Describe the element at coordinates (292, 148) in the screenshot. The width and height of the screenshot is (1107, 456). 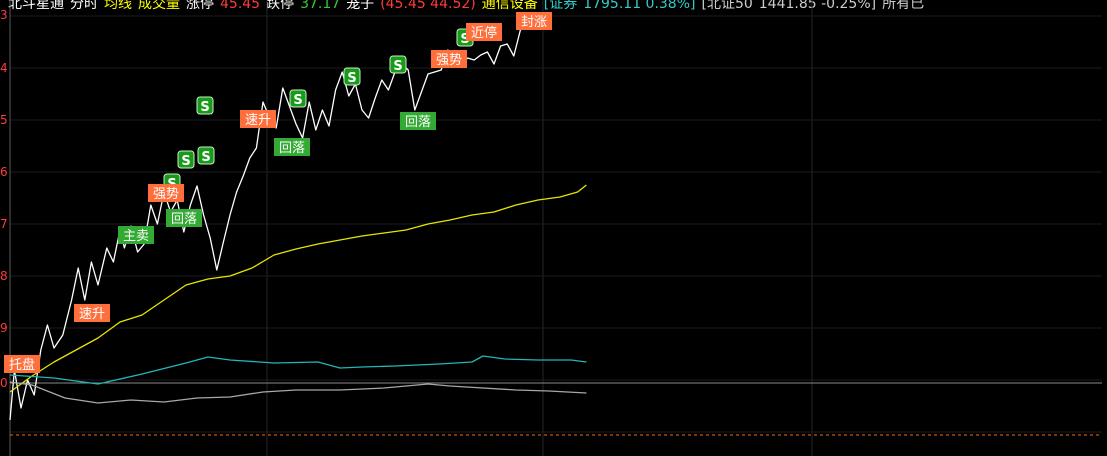
I see `signal-marker-label-6: 回落` at that location.